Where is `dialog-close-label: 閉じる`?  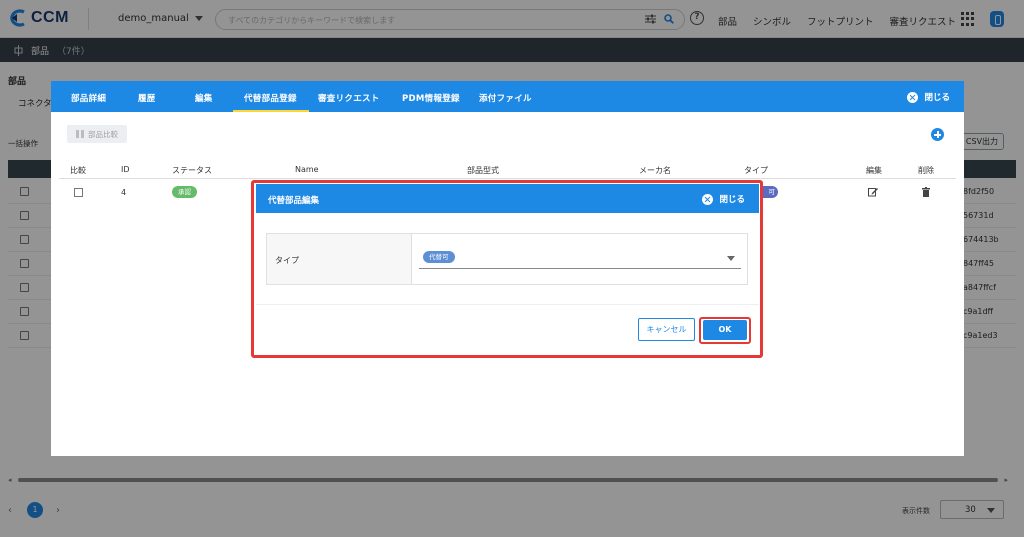 dialog-close-label: 閉じる is located at coordinates (732, 200).